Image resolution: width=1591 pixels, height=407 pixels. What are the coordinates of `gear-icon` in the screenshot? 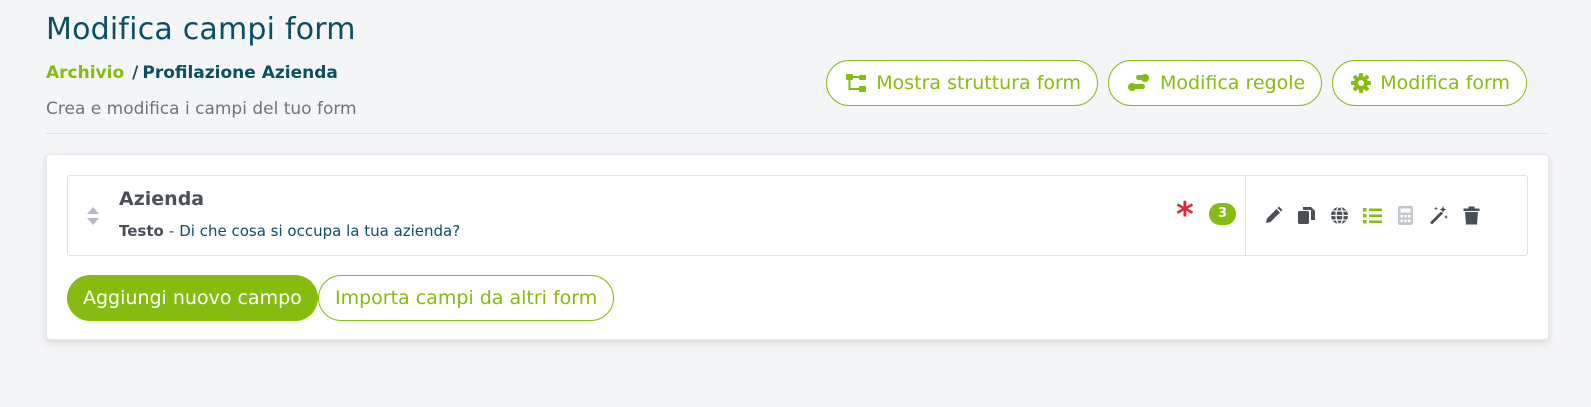 It's located at (1361, 83).